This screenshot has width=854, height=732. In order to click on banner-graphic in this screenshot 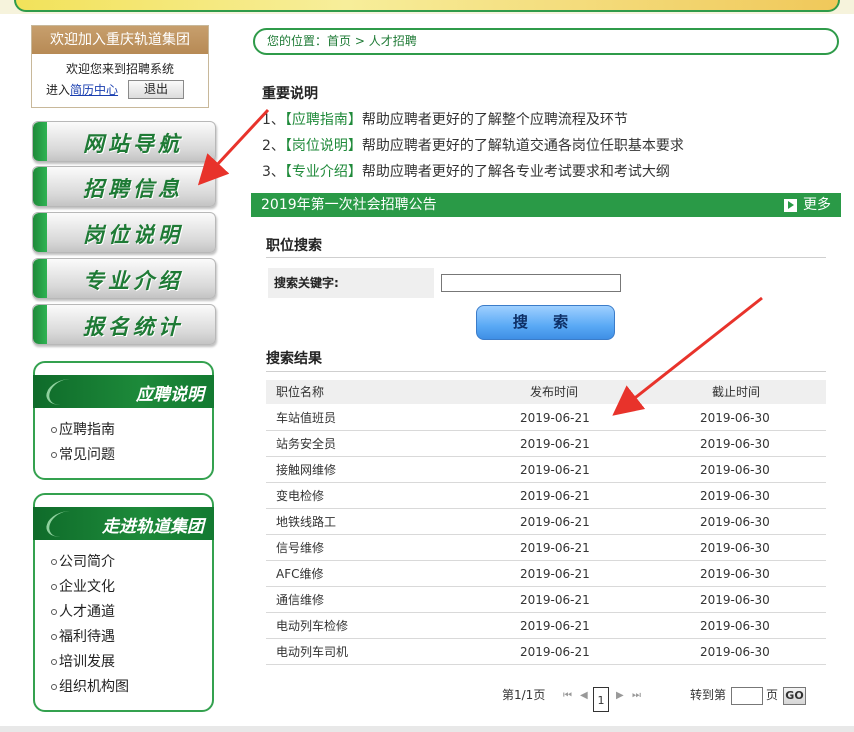, I will do `click(427, 6)`.